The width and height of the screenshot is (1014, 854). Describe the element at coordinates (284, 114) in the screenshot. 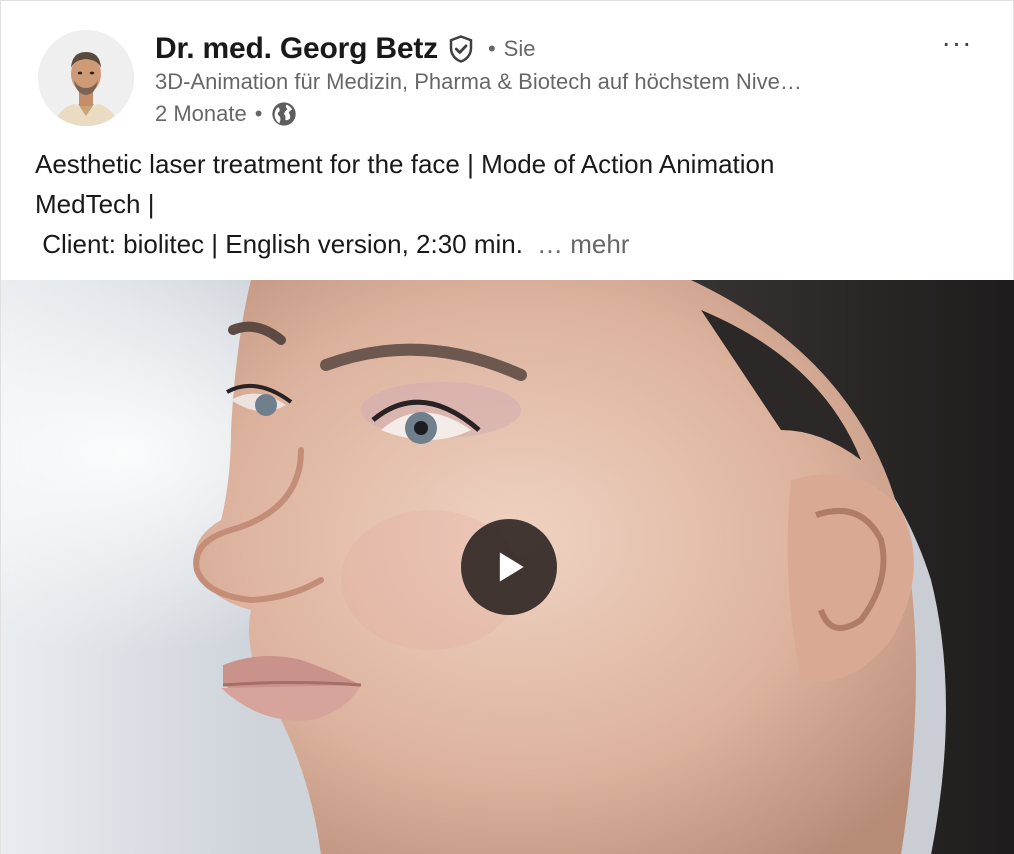

I see `globe-icon` at that location.